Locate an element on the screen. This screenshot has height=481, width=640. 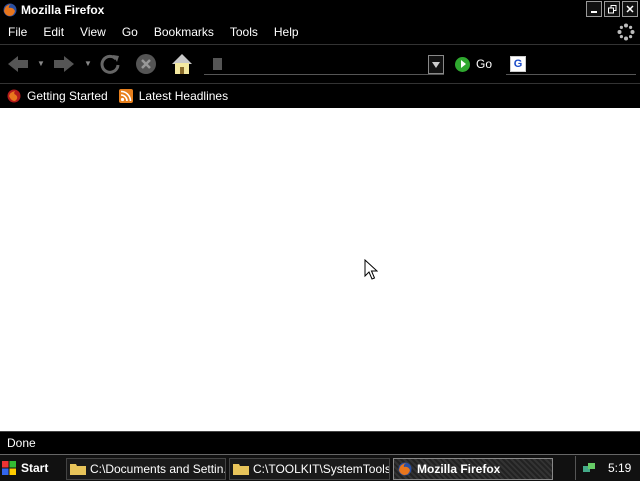
windows-logo-icon is located at coordinates (9, 468).